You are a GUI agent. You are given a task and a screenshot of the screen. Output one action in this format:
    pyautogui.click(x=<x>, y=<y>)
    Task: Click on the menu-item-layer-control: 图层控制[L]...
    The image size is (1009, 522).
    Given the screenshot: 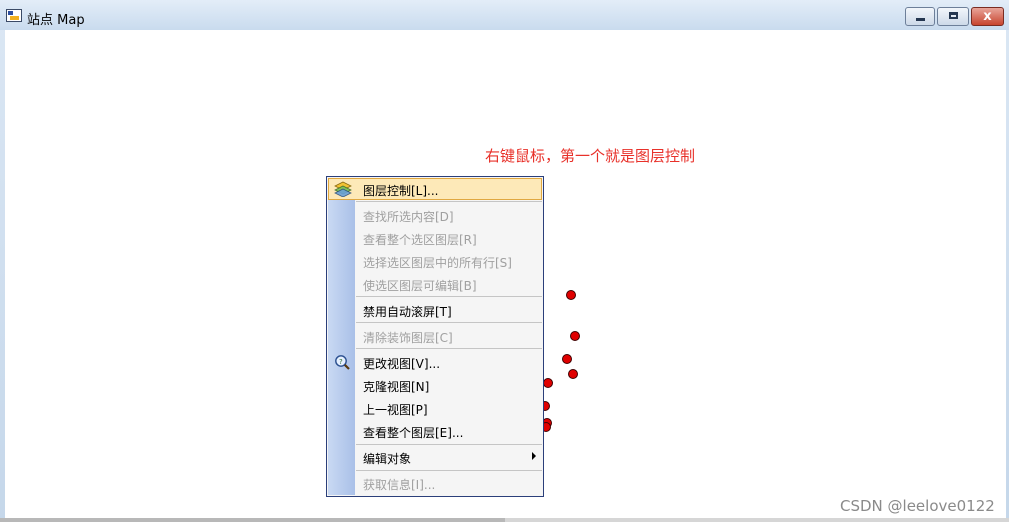 What is the action you would take?
    pyautogui.click(x=435, y=189)
    